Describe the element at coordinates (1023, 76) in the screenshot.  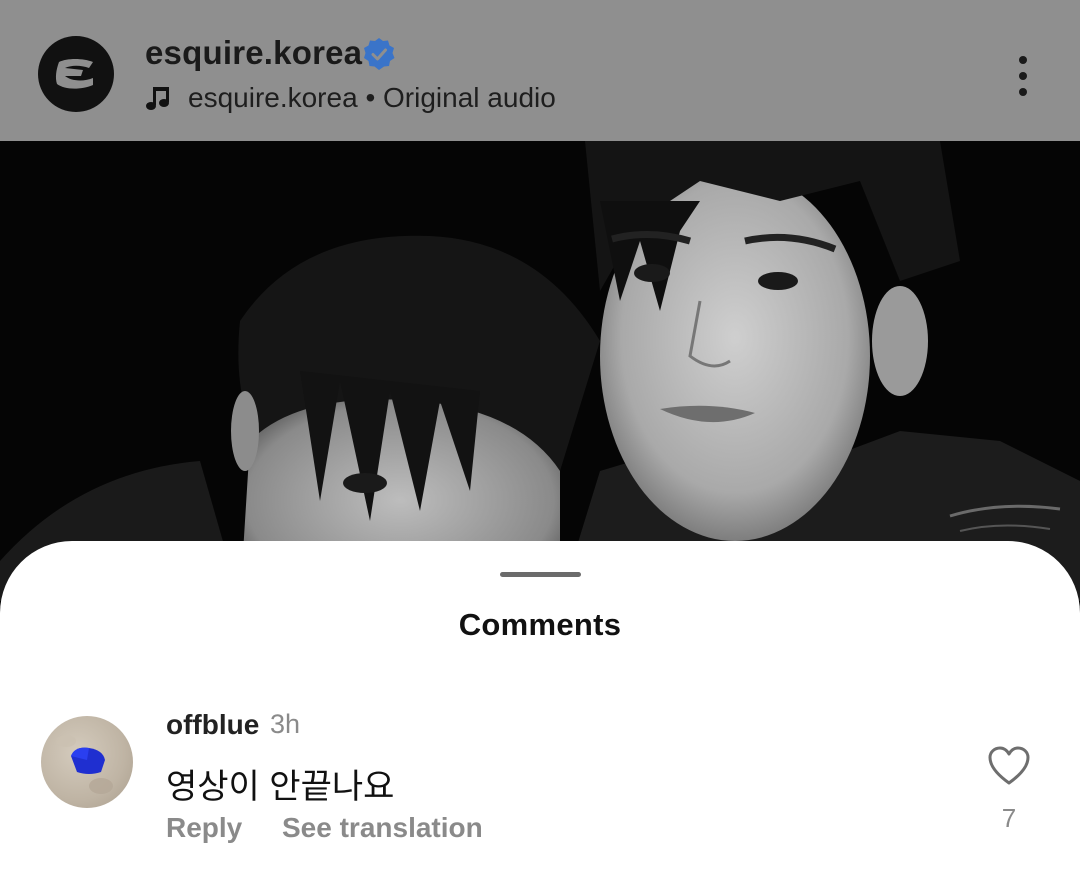
I see `more-vertical-icon` at that location.